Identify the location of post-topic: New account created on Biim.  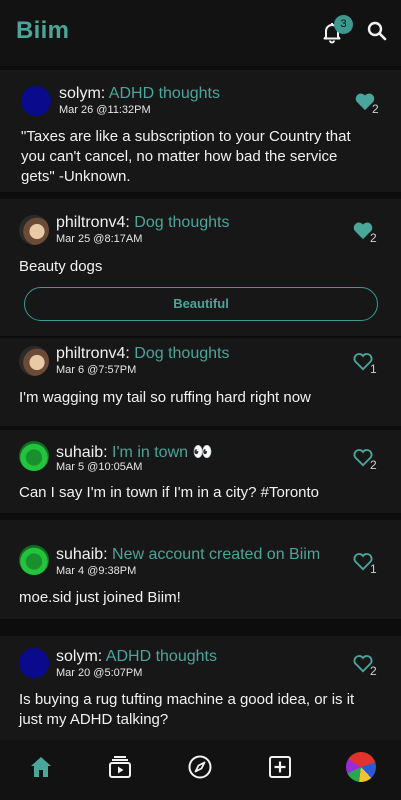
(216, 554).